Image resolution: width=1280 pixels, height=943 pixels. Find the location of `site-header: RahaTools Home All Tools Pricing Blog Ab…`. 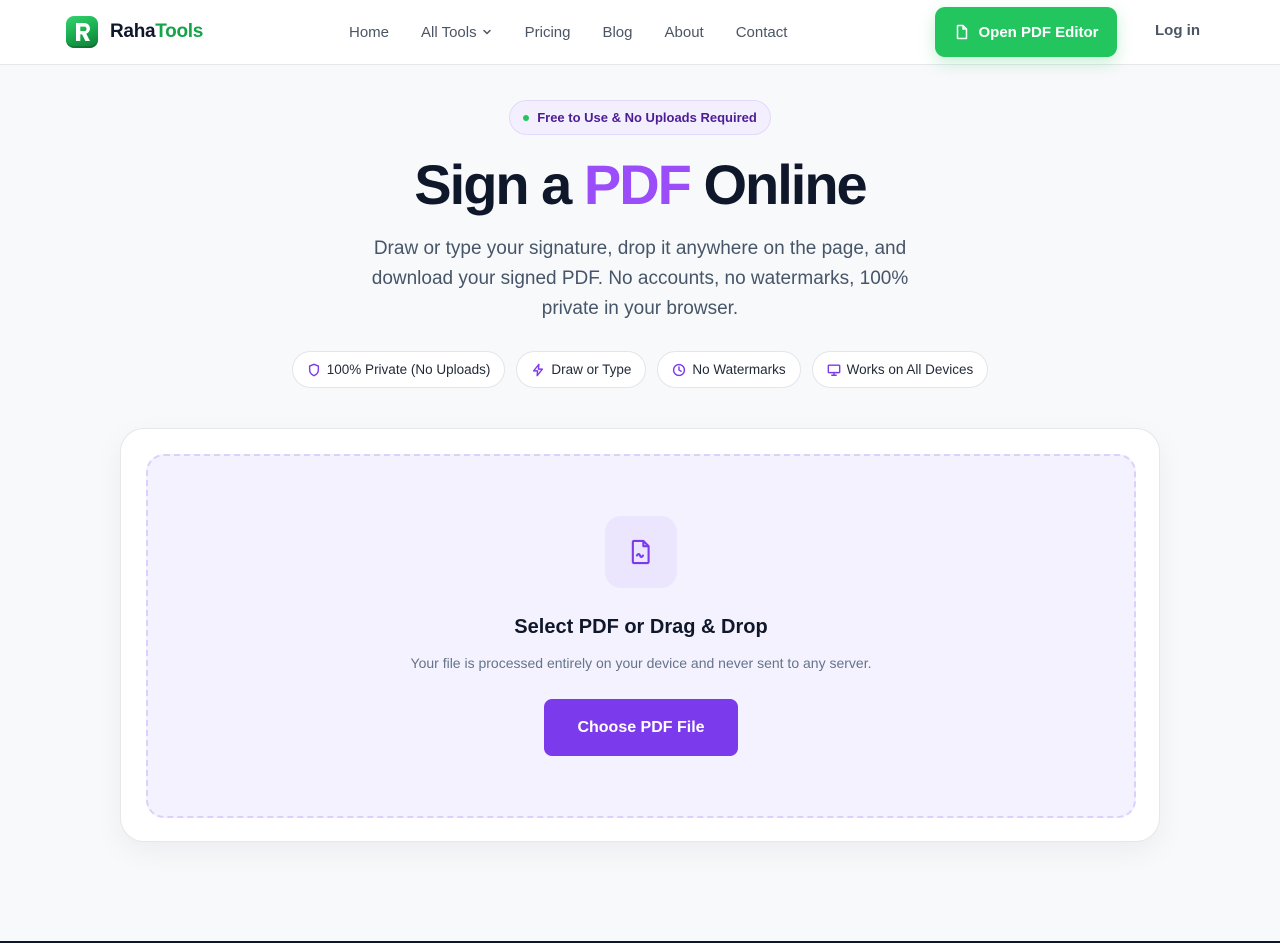

site-header: RahaTools Home All Tools Pricing Blog Ab… is located at coordinates (640, 32).